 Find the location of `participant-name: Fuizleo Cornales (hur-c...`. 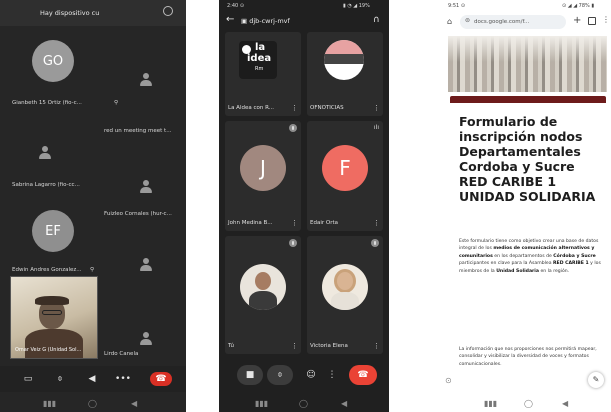

participant-name: Fuizleo Cornales (hur-c... is located at coordinates (138, 214).